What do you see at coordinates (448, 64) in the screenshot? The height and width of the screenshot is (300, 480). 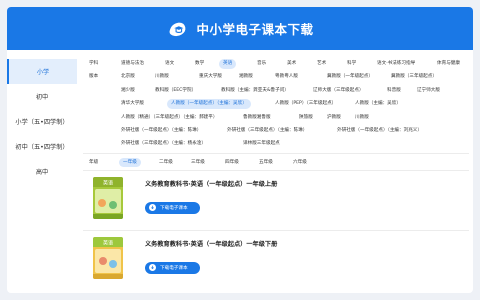 I see `subject-tag: 体育与健康` at bounding box center [448, 64].